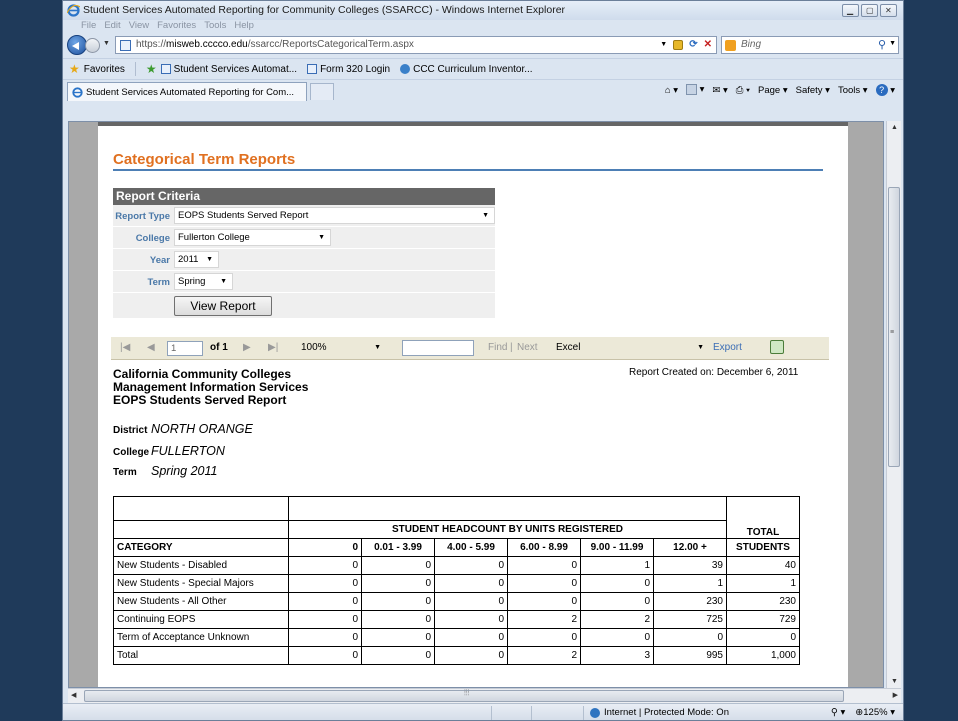 The image size is (958, 721). What do you see at coordinates (763, 517) in the screenshot?
I see `table-total-spacer: TOTAL` at bounding box center [763, 517].